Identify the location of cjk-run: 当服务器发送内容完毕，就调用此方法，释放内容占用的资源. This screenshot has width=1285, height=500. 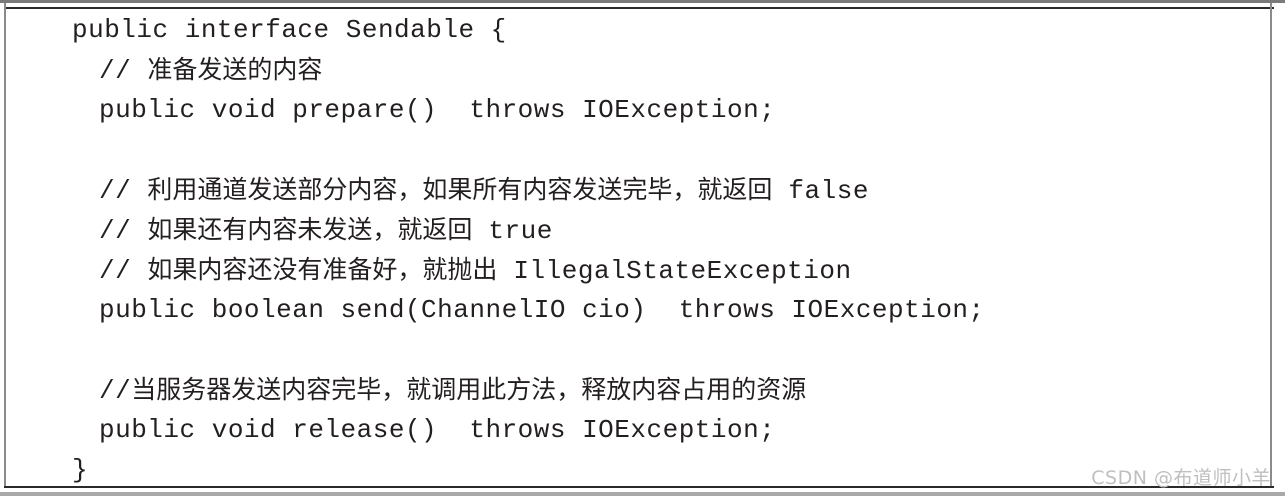
(469, 389).